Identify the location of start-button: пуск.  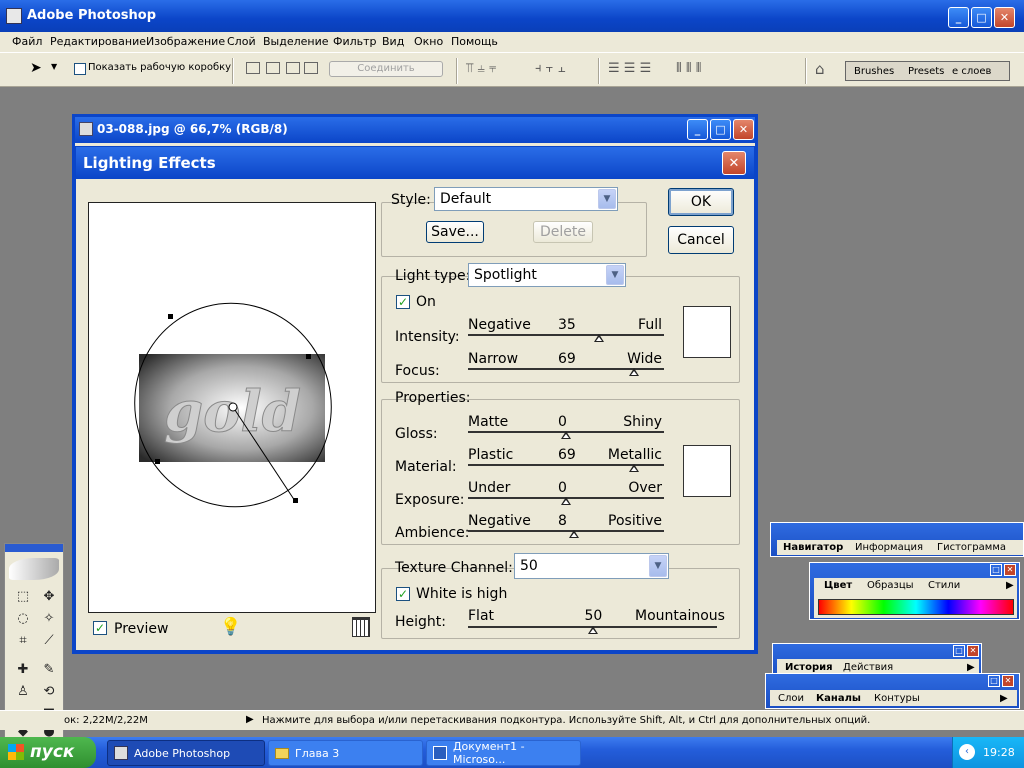
(48, 752).